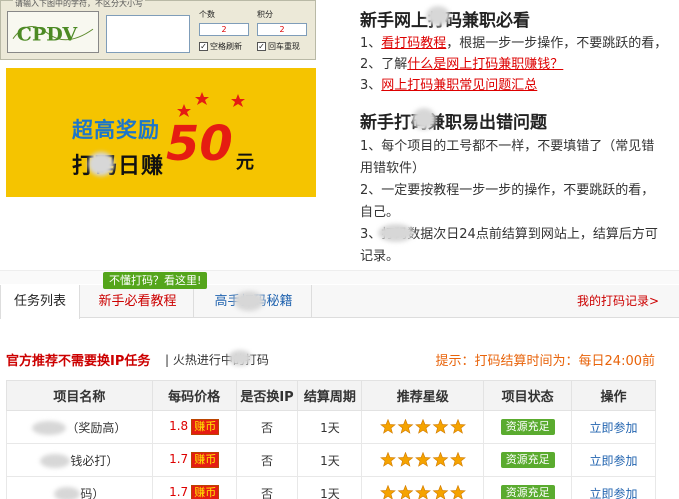 The image size is (679, 499). I want to click on article-item-3: 3、网上打码兼职常见问题汇总, so click(449, 85).